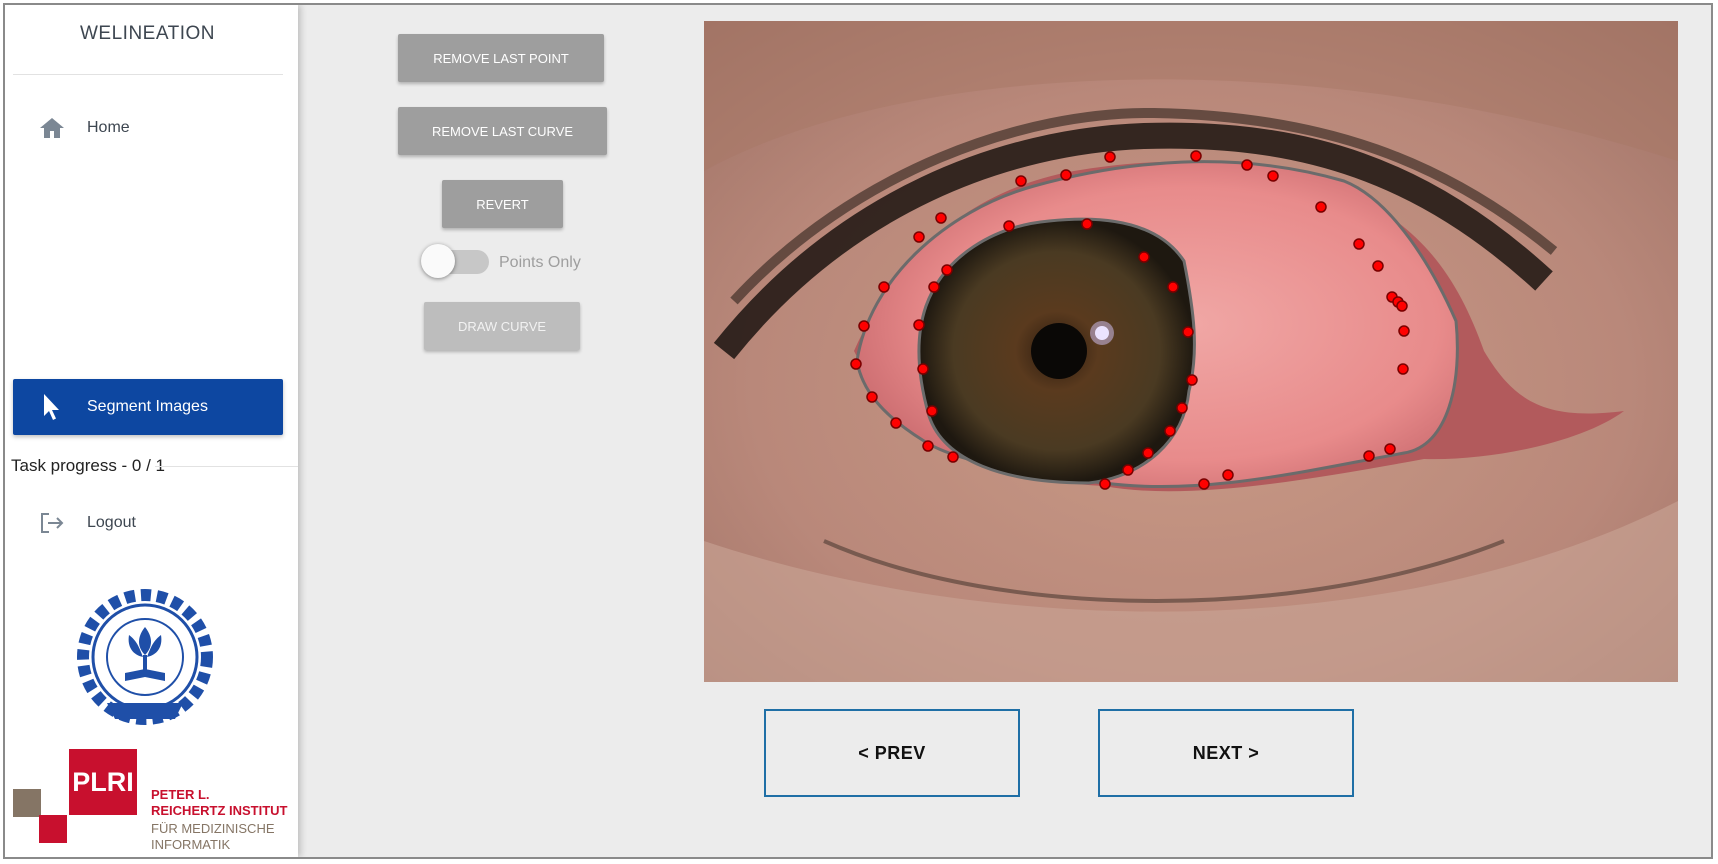 This screenshot has height=864, width=1718. What do you see at coordinates (892, 753) in the screenshot?
I see `prev-button: < PREV` at bounding box center [892, 753].